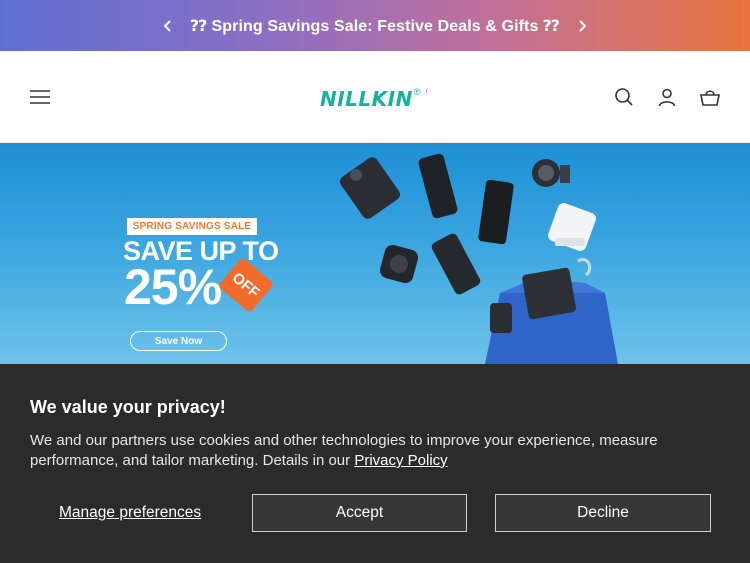 The image size is (750, 563). What do you see at coordinates (603, 513) in the screenshot?
I see `decline-button: Decline` at bounding box center [603, 513].